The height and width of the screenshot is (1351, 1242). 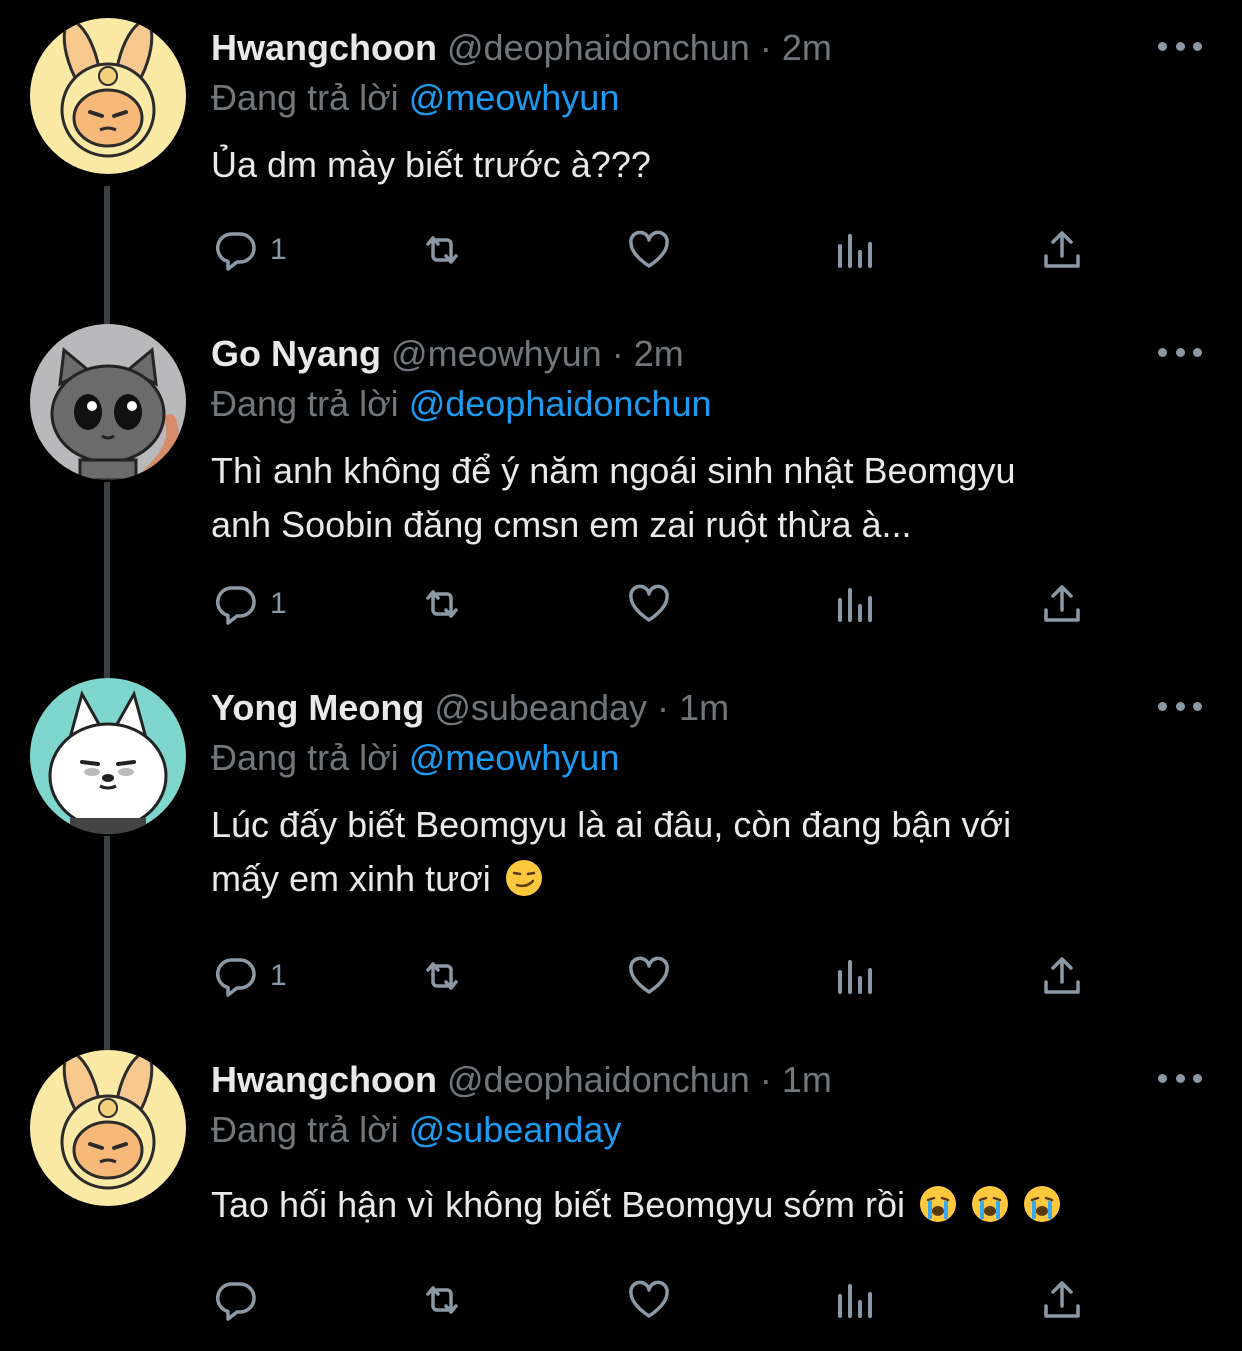 I want to click on display-name: Yong Meong, so click(x=317, y=707).